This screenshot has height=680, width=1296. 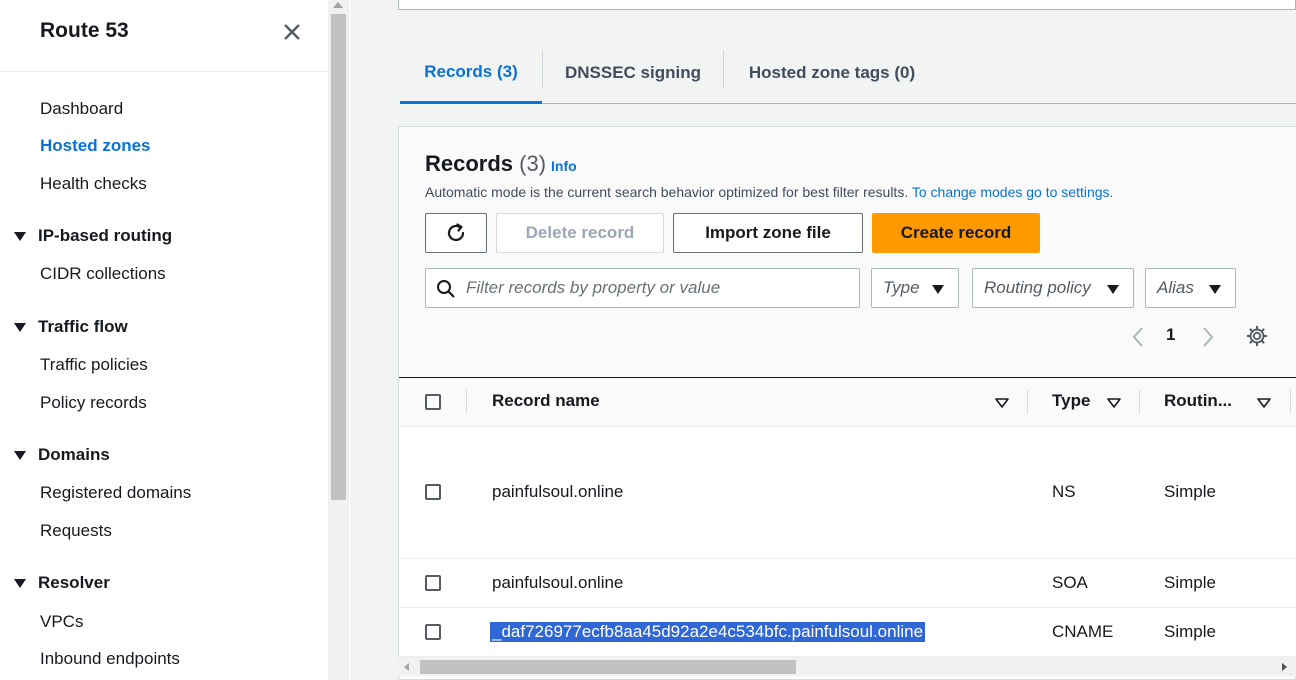 I want to click on routing-policy-filter-select: Routing policy, so click(x=1053, y=288).